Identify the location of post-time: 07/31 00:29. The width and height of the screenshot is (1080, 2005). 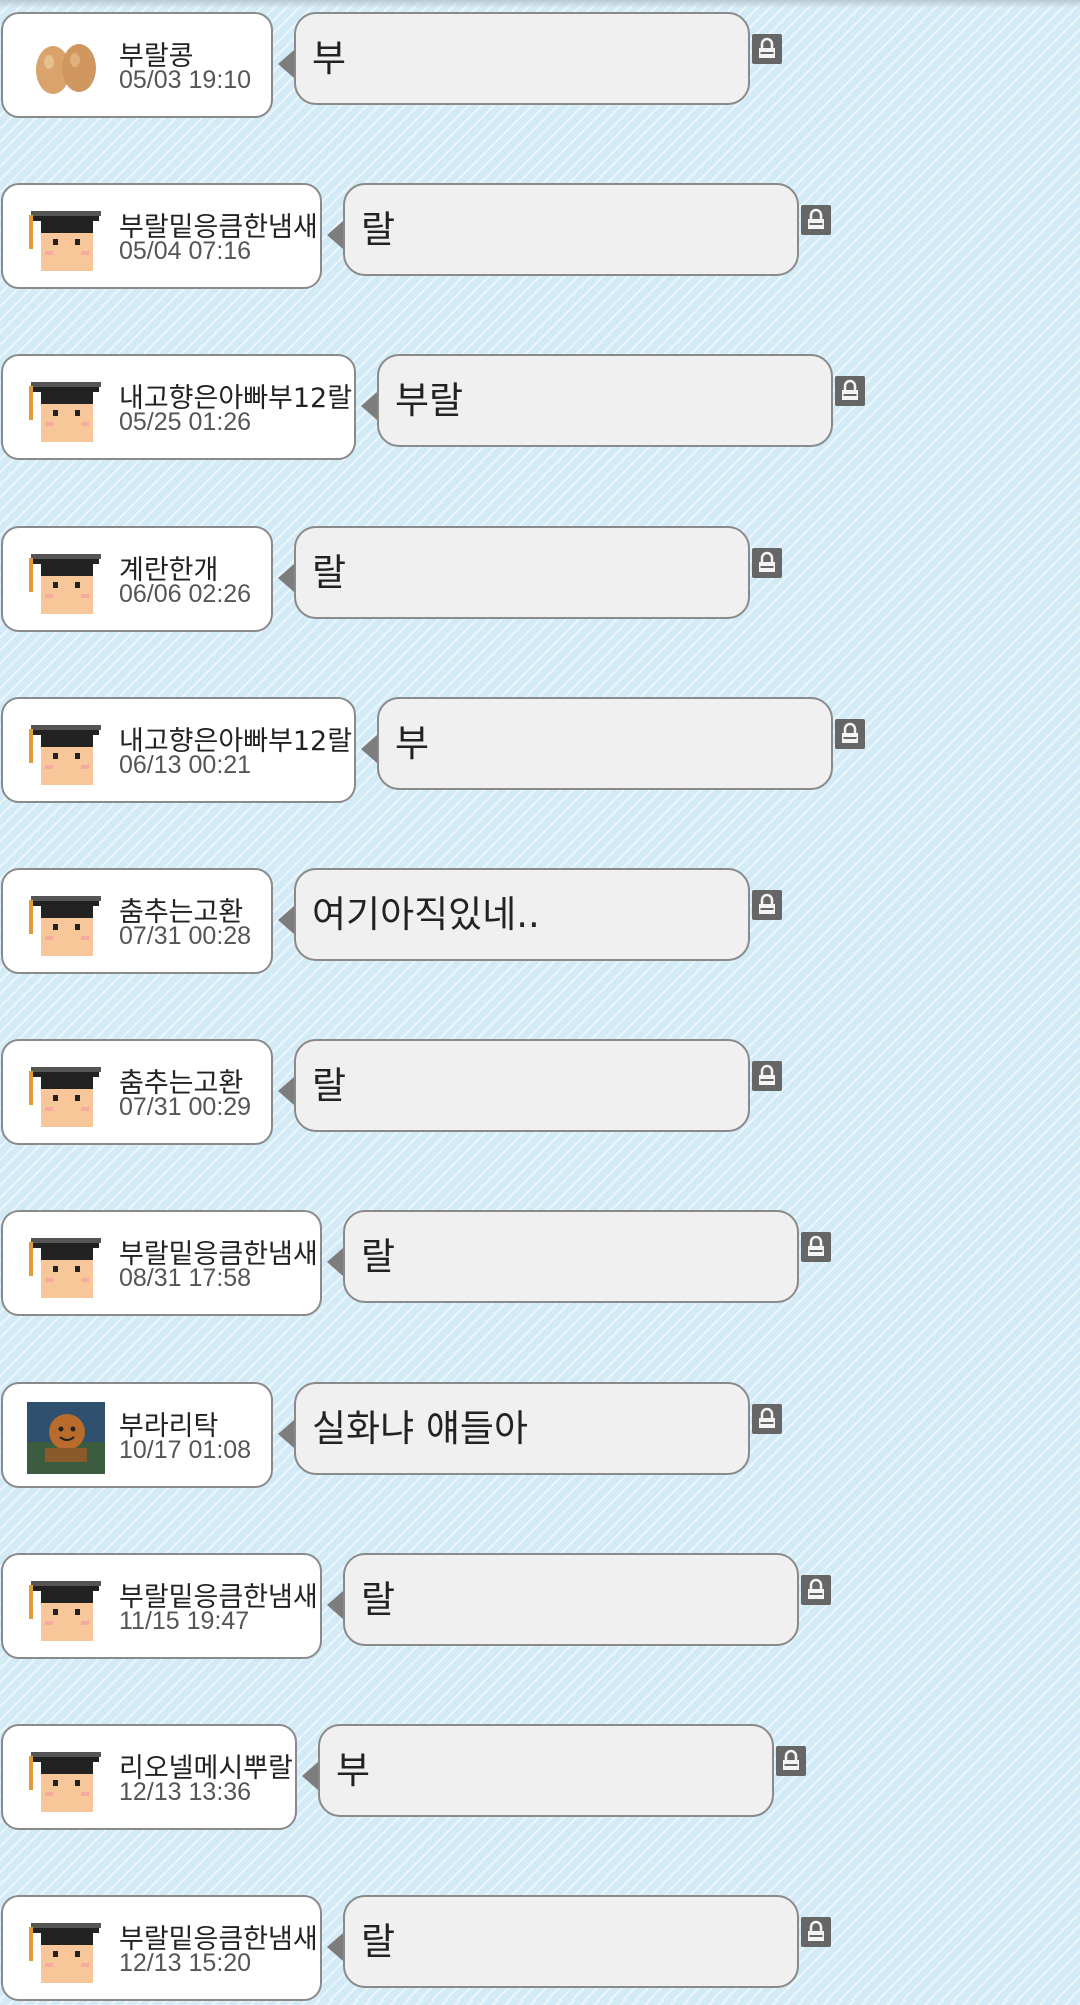
(185, 1107).